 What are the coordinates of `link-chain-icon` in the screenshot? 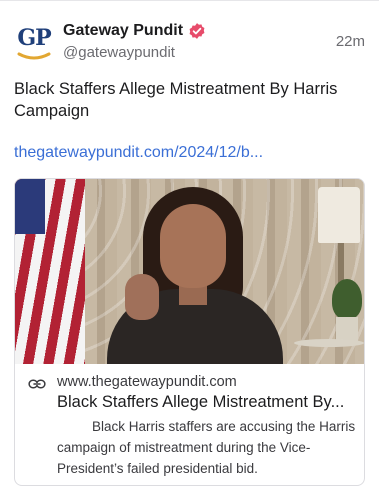 It's located at (37, 384).